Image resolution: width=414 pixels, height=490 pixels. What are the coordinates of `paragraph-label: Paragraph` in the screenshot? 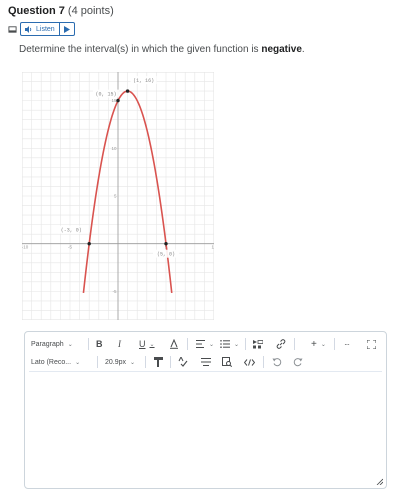 It's located at (47, 344).